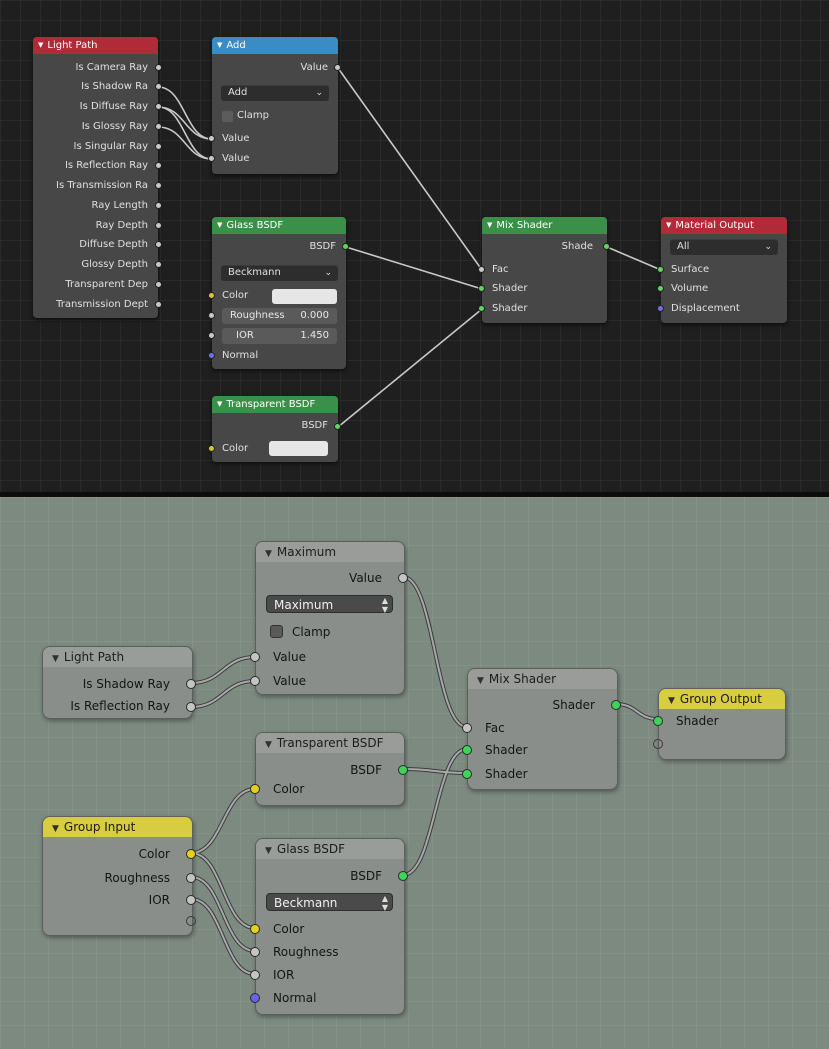 This screenshot has height=1049, width=829. What do you see at coordinates (329, 902) in the screenshot?
I see `distribution-select: Beckmann ▲ ▼` at bounding box center [329, 902].